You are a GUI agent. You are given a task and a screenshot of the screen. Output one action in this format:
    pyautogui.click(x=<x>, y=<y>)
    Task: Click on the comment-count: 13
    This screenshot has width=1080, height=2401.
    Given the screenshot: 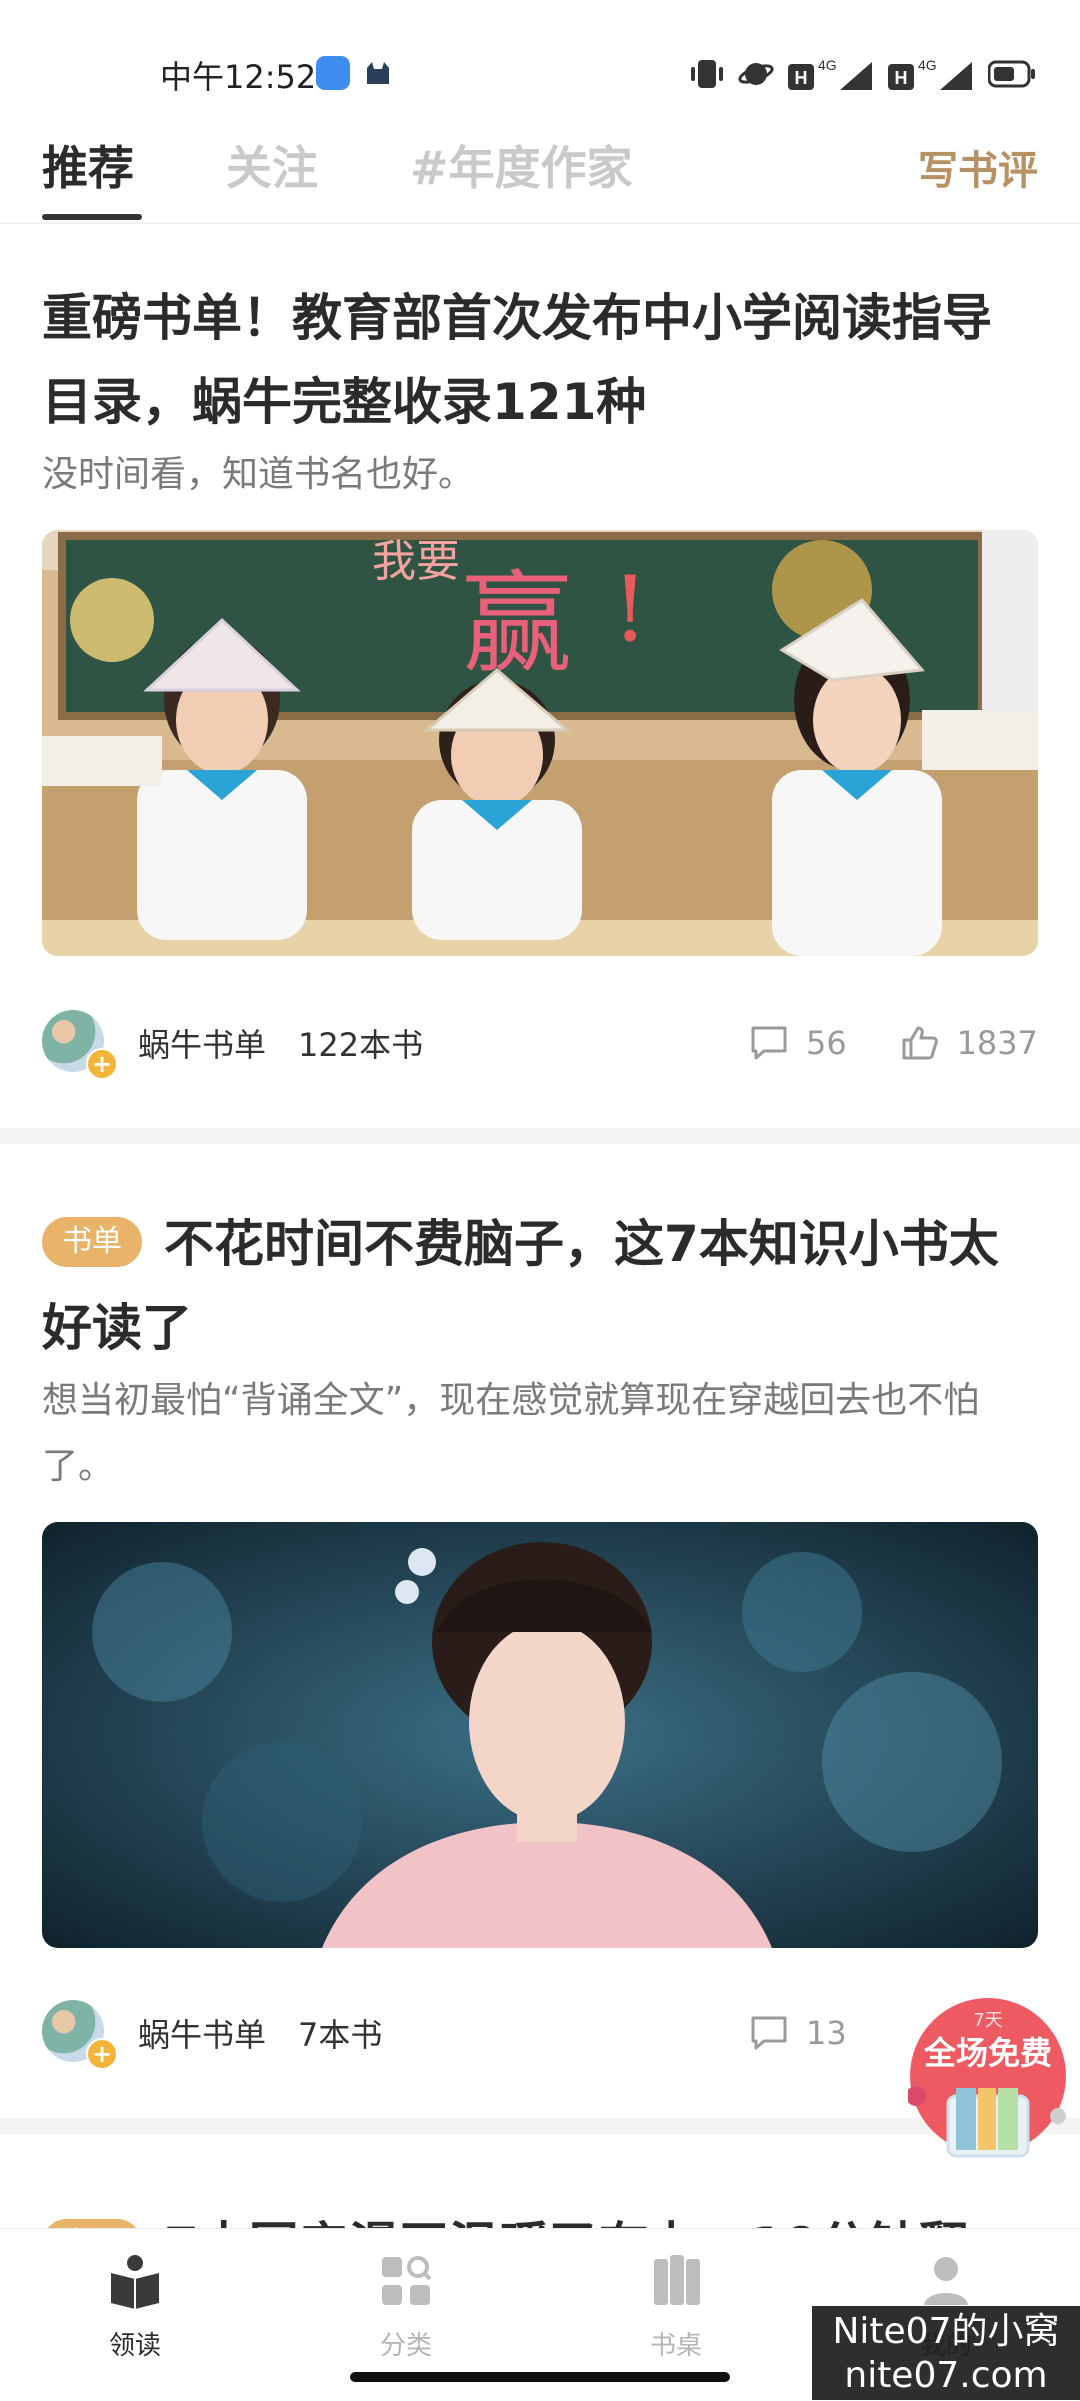 What is the action you would take?
    pyautogui.click(x=826, y=2033)
    